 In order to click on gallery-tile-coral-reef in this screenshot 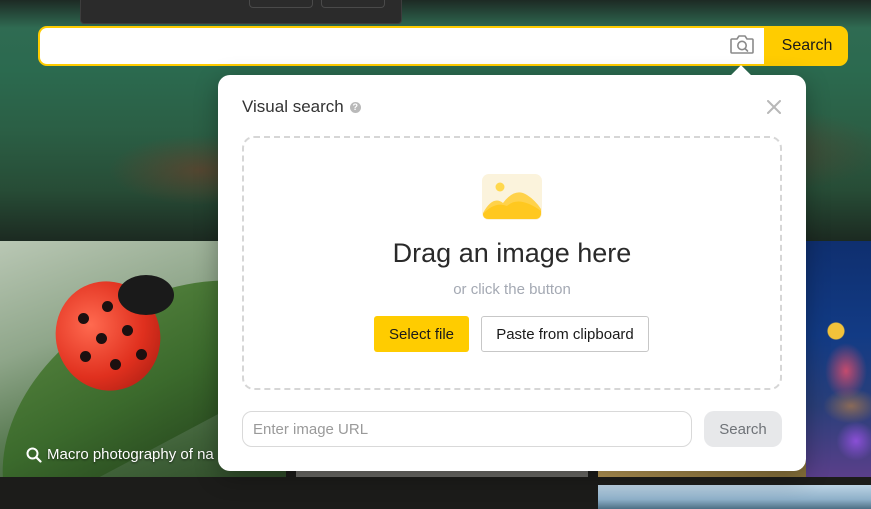, I will do `click(838, 359)`.